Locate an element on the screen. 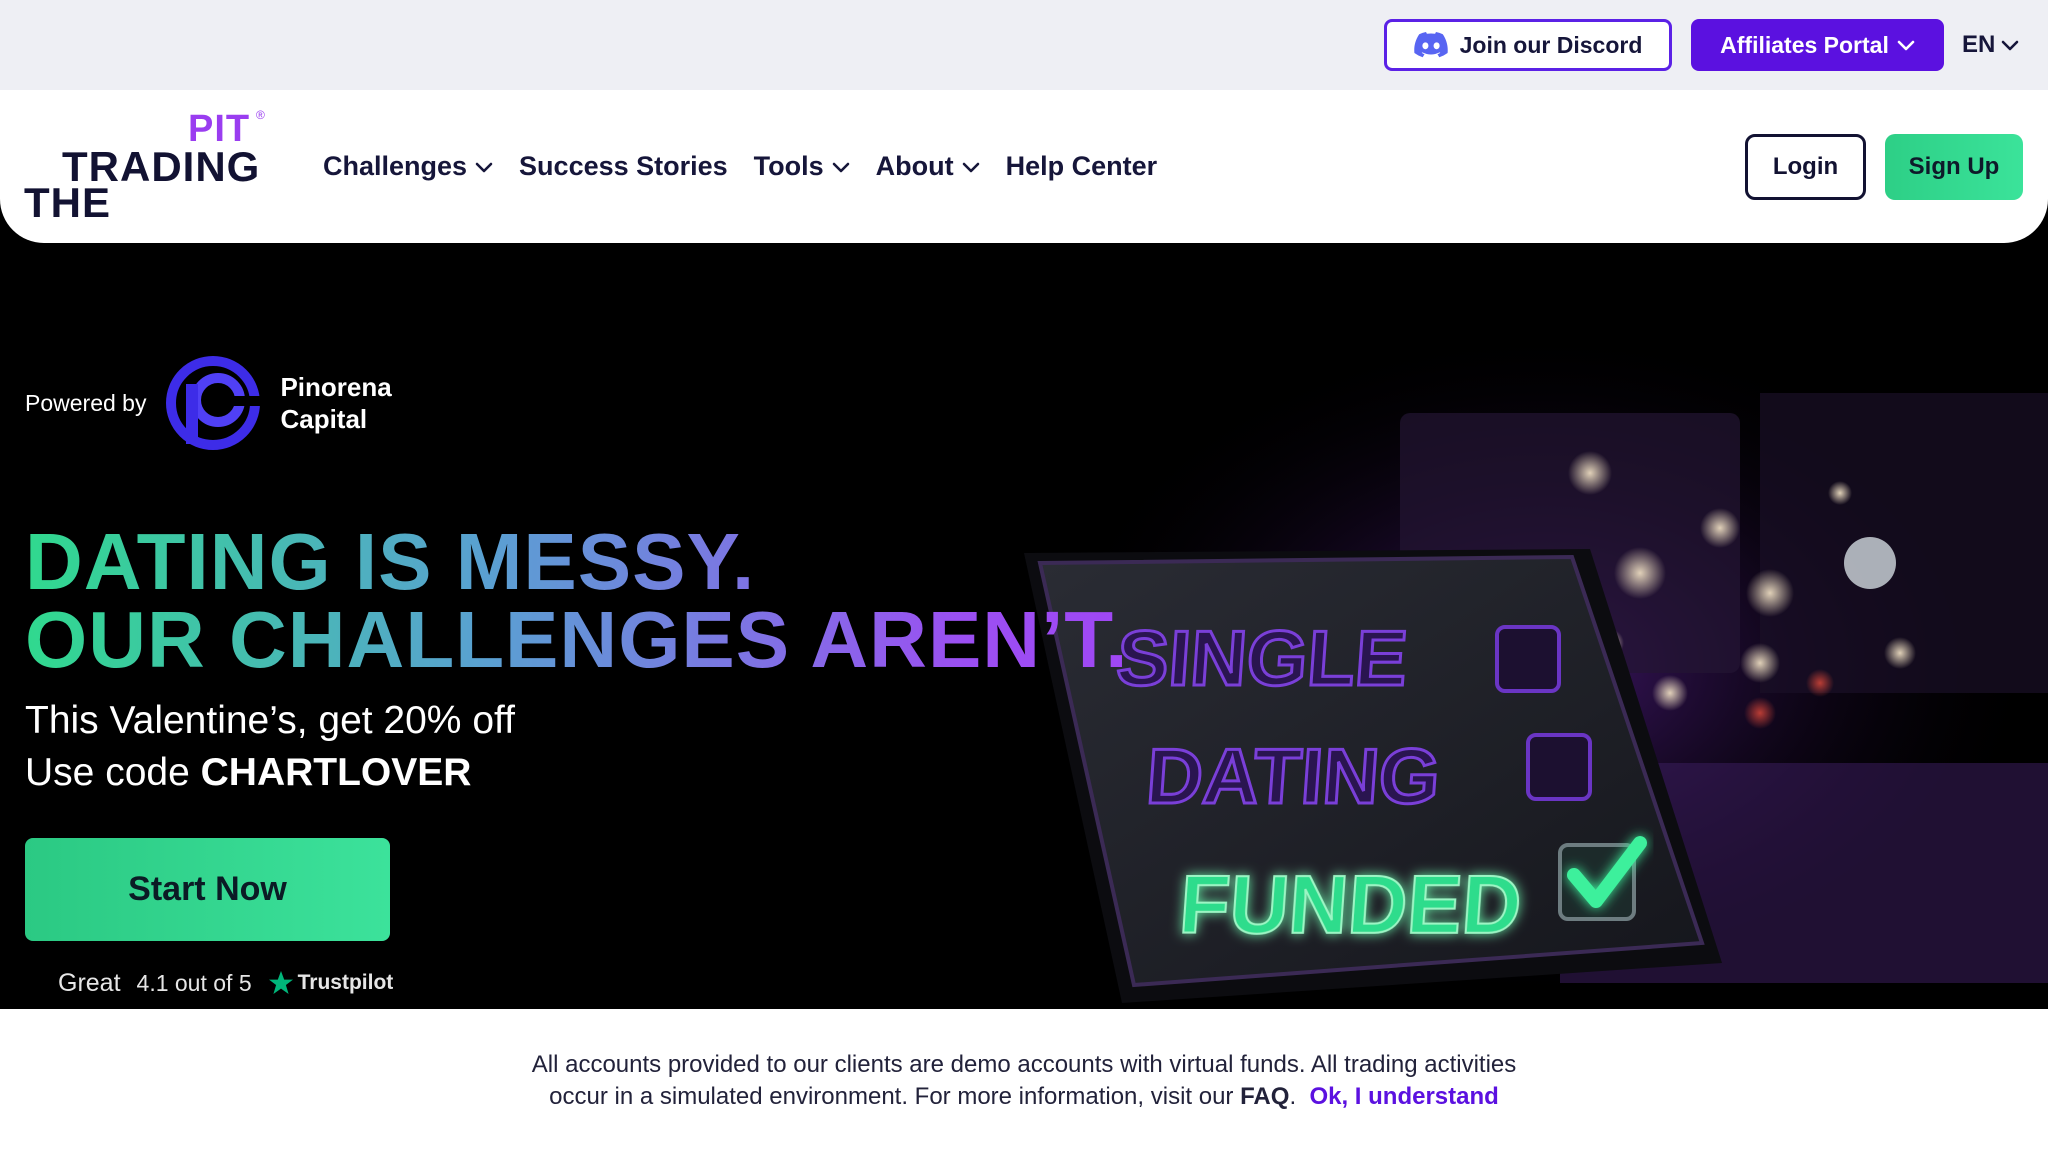  nav-item-label: About is located at coordinates (914, 166).